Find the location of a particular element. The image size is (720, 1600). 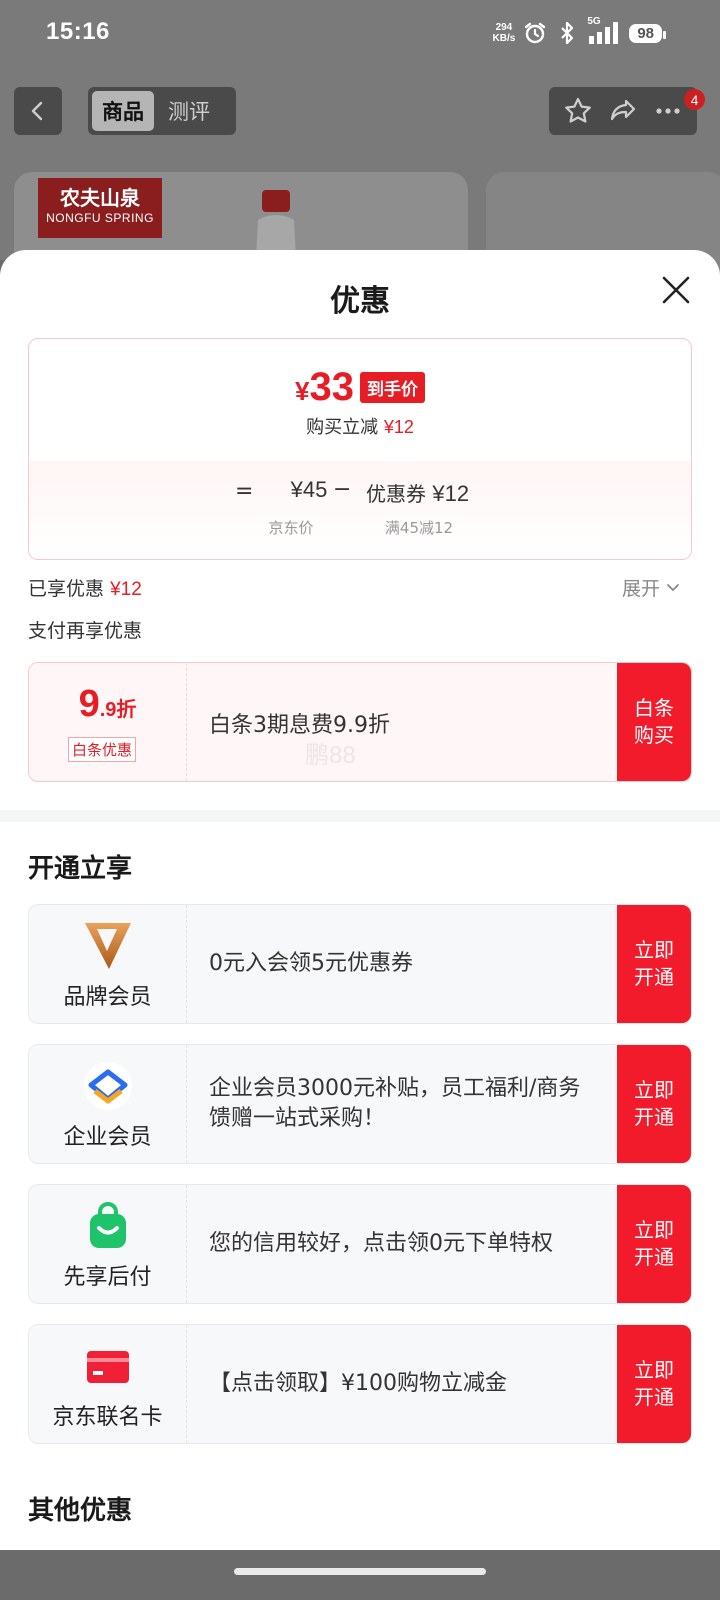

brand-logo: 农夫山泉 NONGFU SPRING is located at coordinates (100, 208).